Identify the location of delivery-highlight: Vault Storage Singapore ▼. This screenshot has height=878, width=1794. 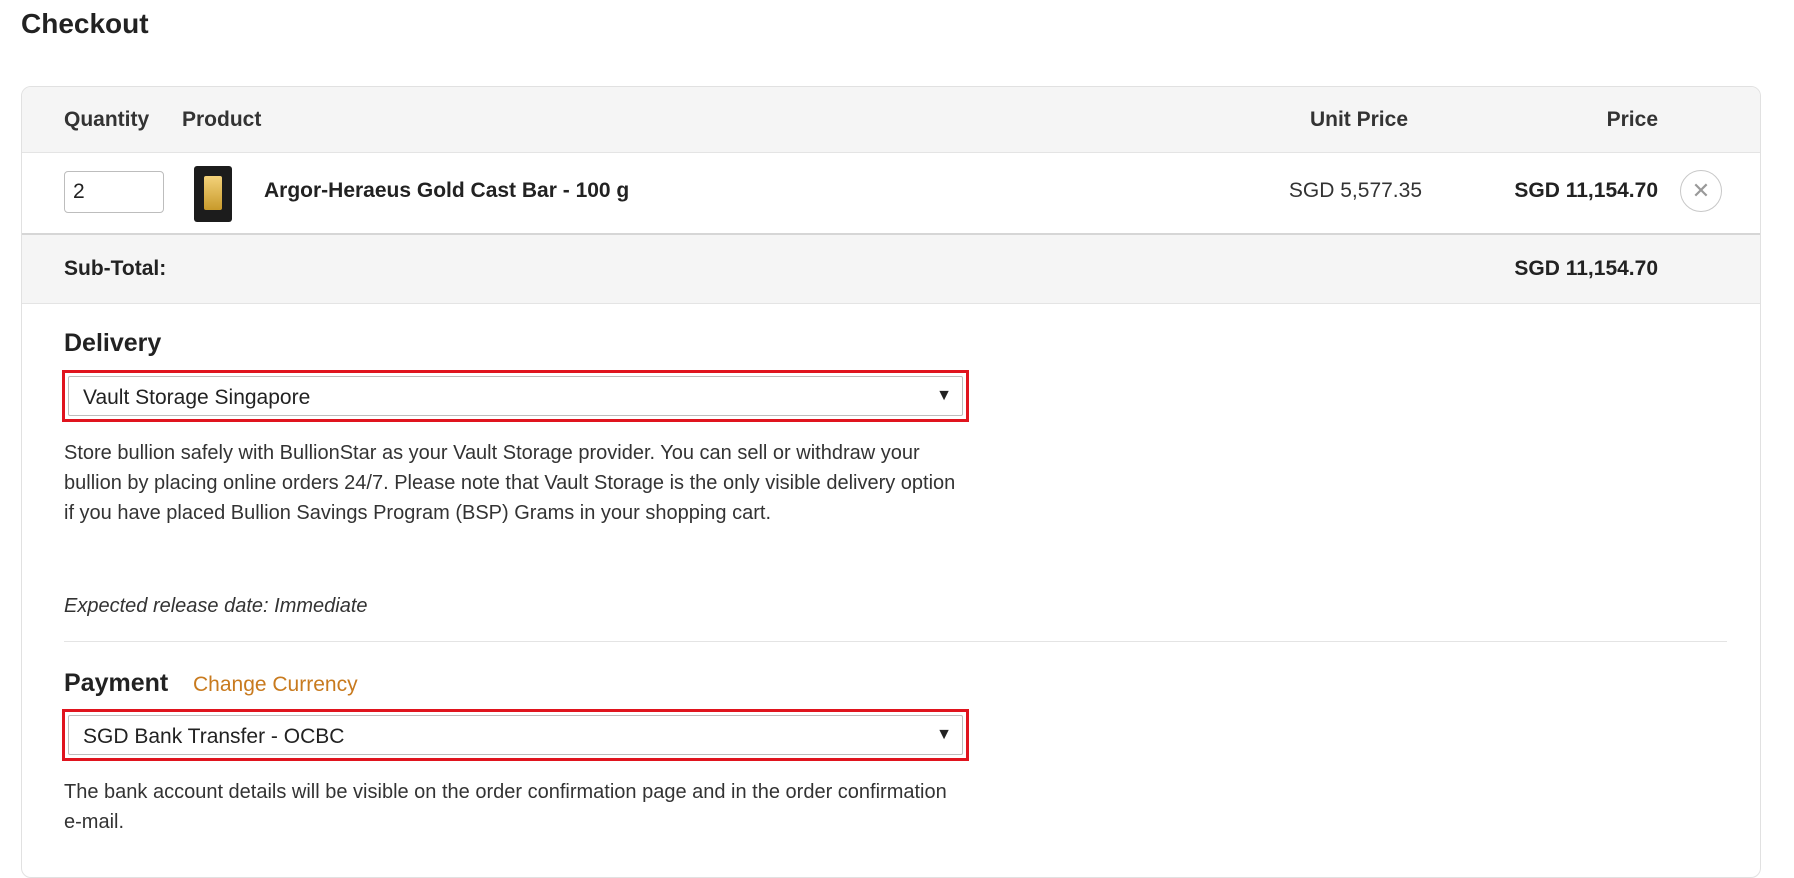
(515, 396).